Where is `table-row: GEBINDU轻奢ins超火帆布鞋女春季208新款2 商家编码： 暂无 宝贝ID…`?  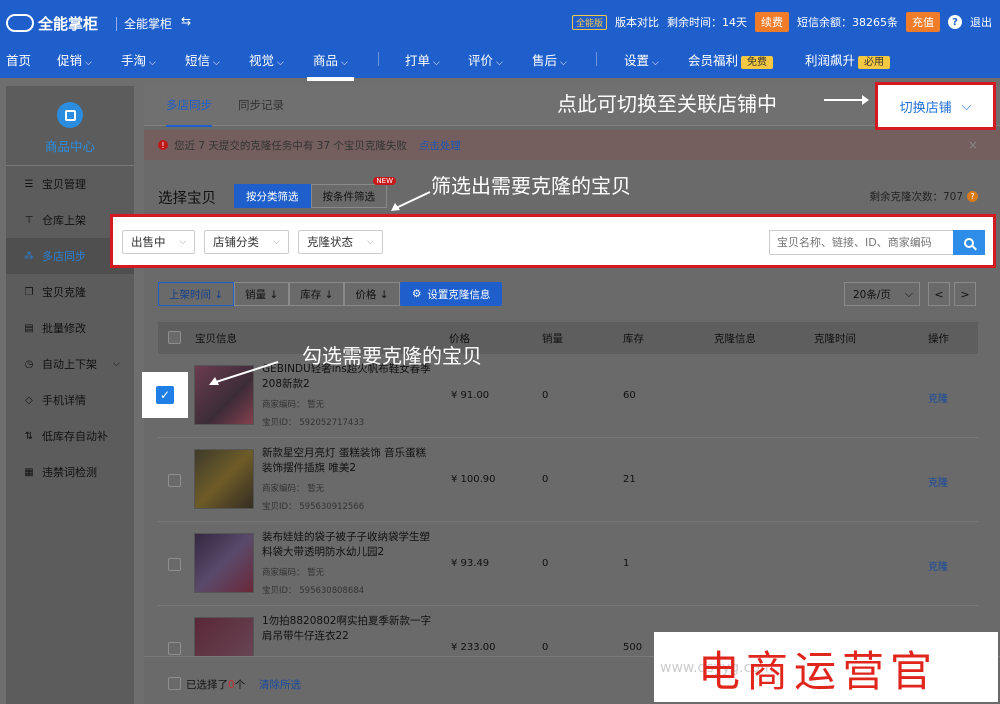 table-row: GEBINDU轻奢ins超火帆布鞋女春季208新款2 商家编码： 暂无 宝贝ID… is located at coordinates (568, 396).